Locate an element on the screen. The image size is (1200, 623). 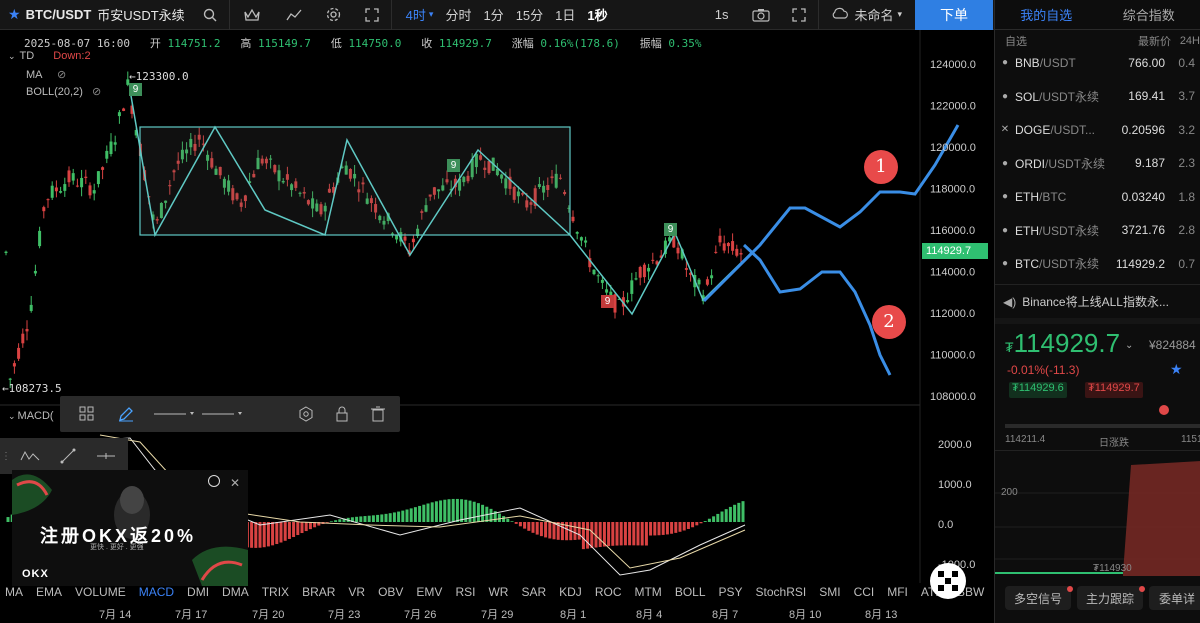
camera-icon is located at coordinates (761, 15).